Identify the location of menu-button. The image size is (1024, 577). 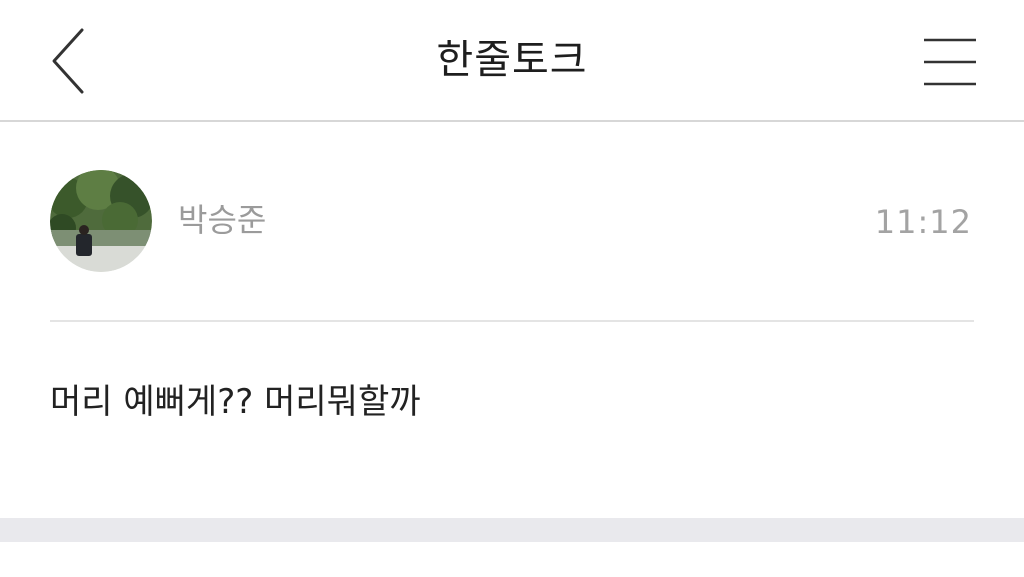
(950, 62).